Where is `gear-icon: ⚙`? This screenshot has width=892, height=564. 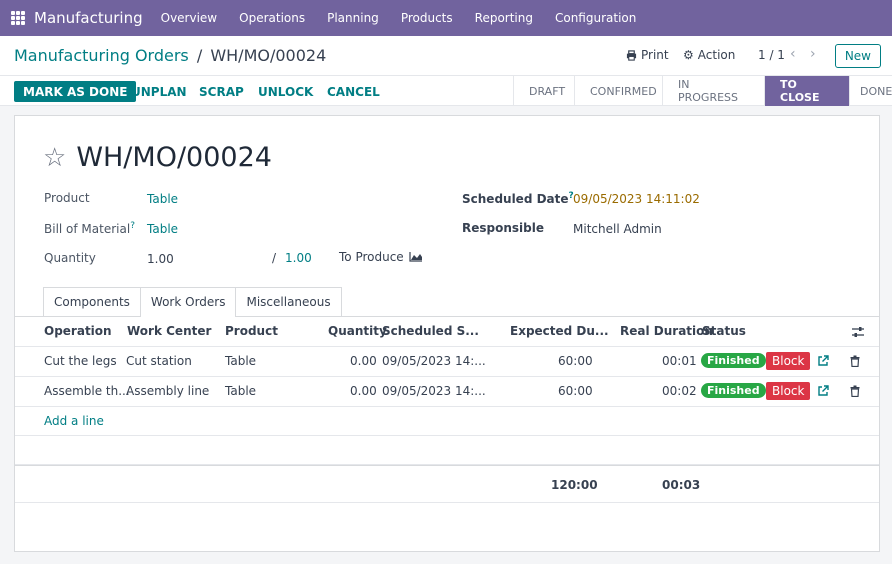
gear-icon: ⚙ is located at coordinates (688, 55).